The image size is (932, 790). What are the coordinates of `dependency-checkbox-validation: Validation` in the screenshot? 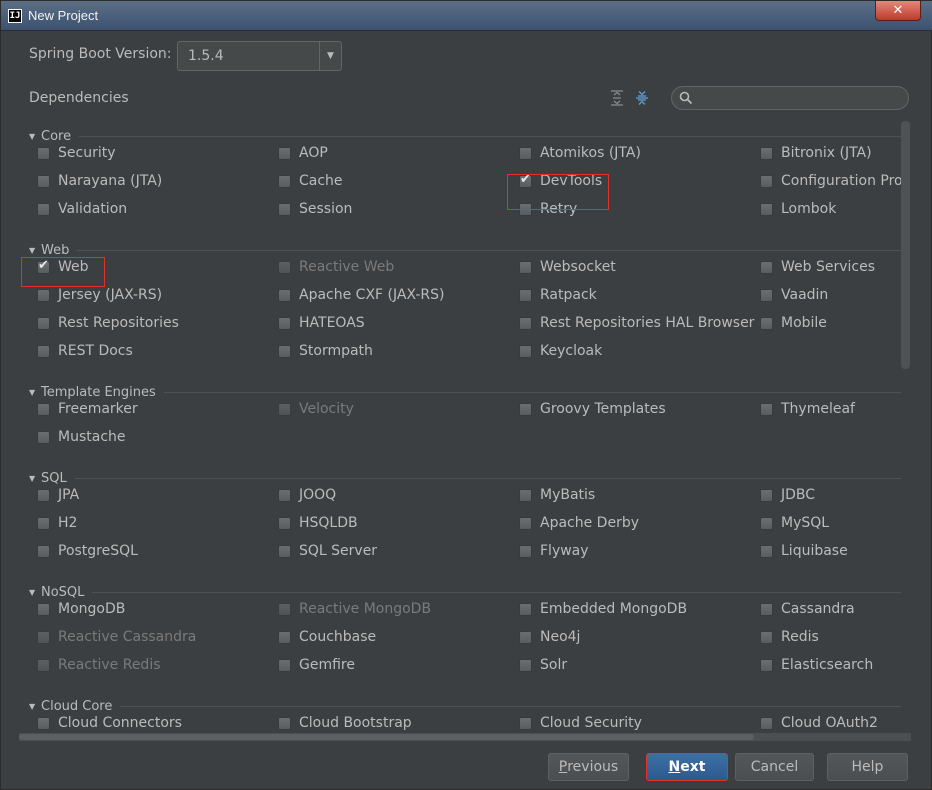 It's located at (82, 209).